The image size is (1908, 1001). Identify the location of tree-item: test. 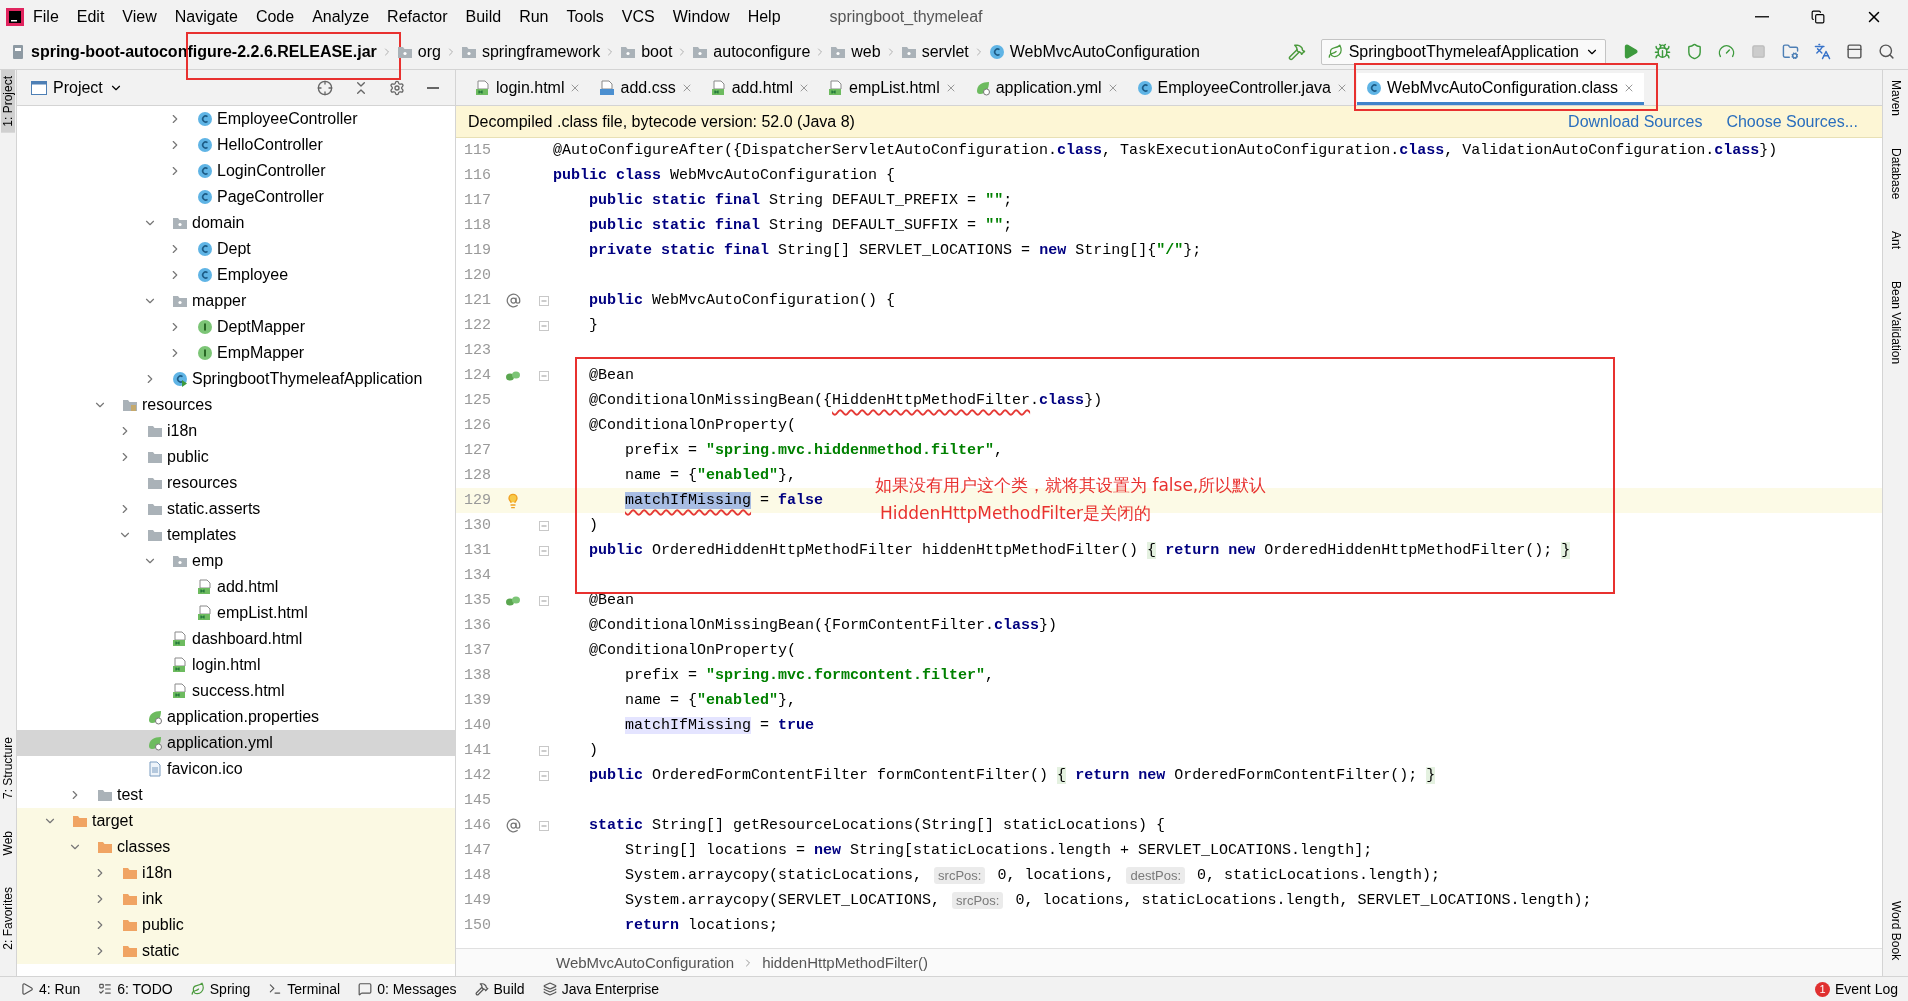
(236, 795).